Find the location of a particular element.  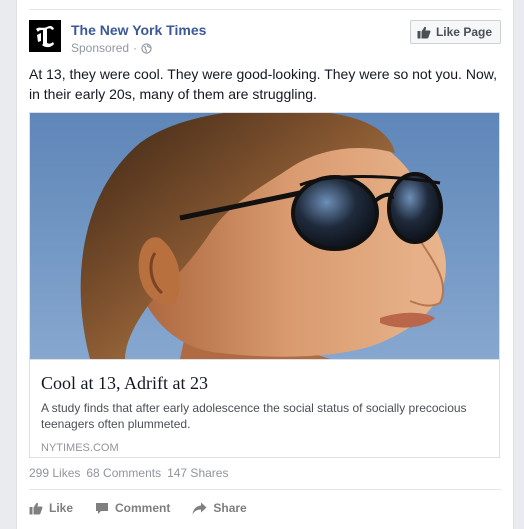

nyt-logo-avatar is located at coordinates (45, 36).